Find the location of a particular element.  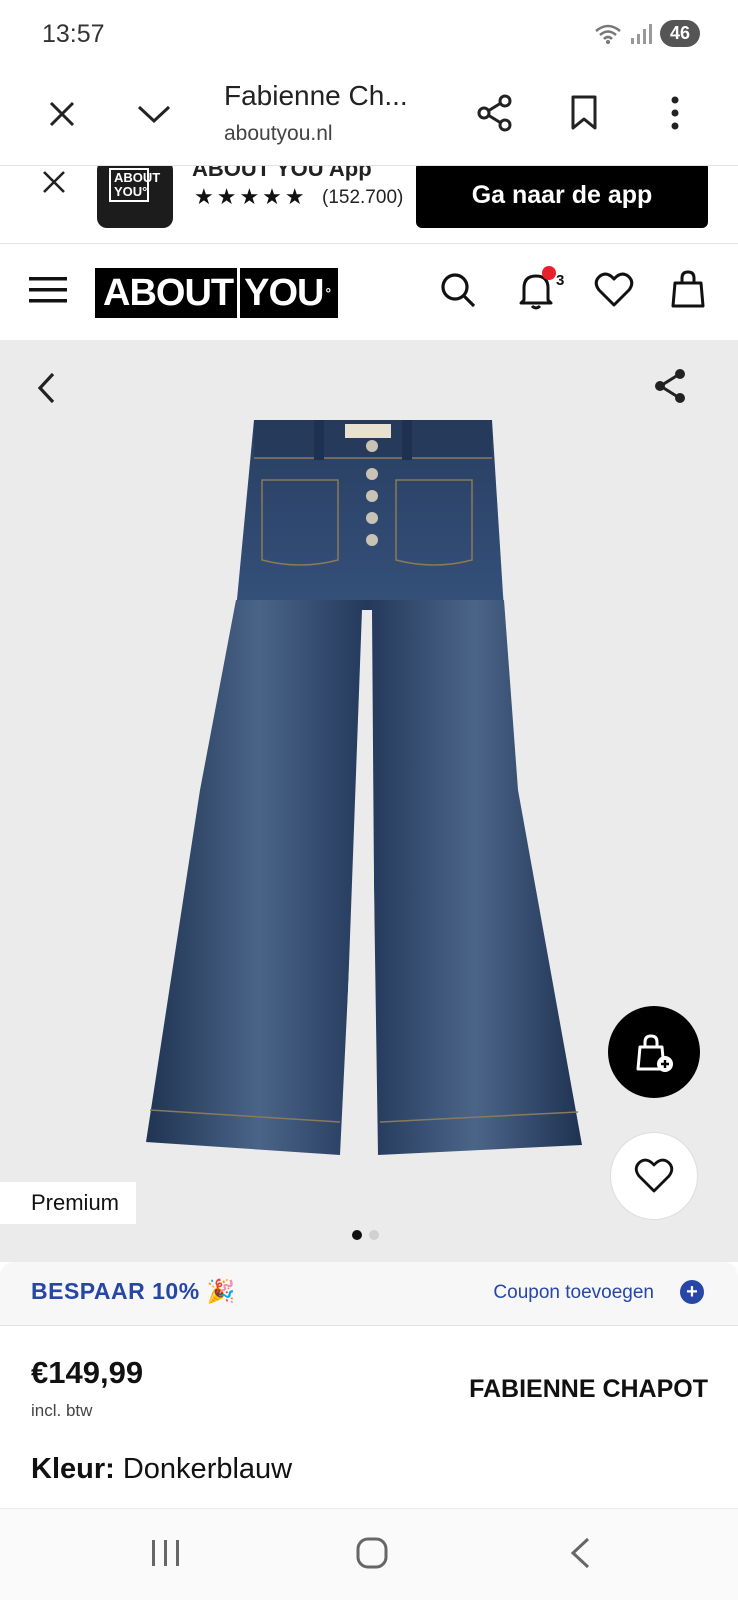

more-vertical-icon is located at coordinates (675, 113).